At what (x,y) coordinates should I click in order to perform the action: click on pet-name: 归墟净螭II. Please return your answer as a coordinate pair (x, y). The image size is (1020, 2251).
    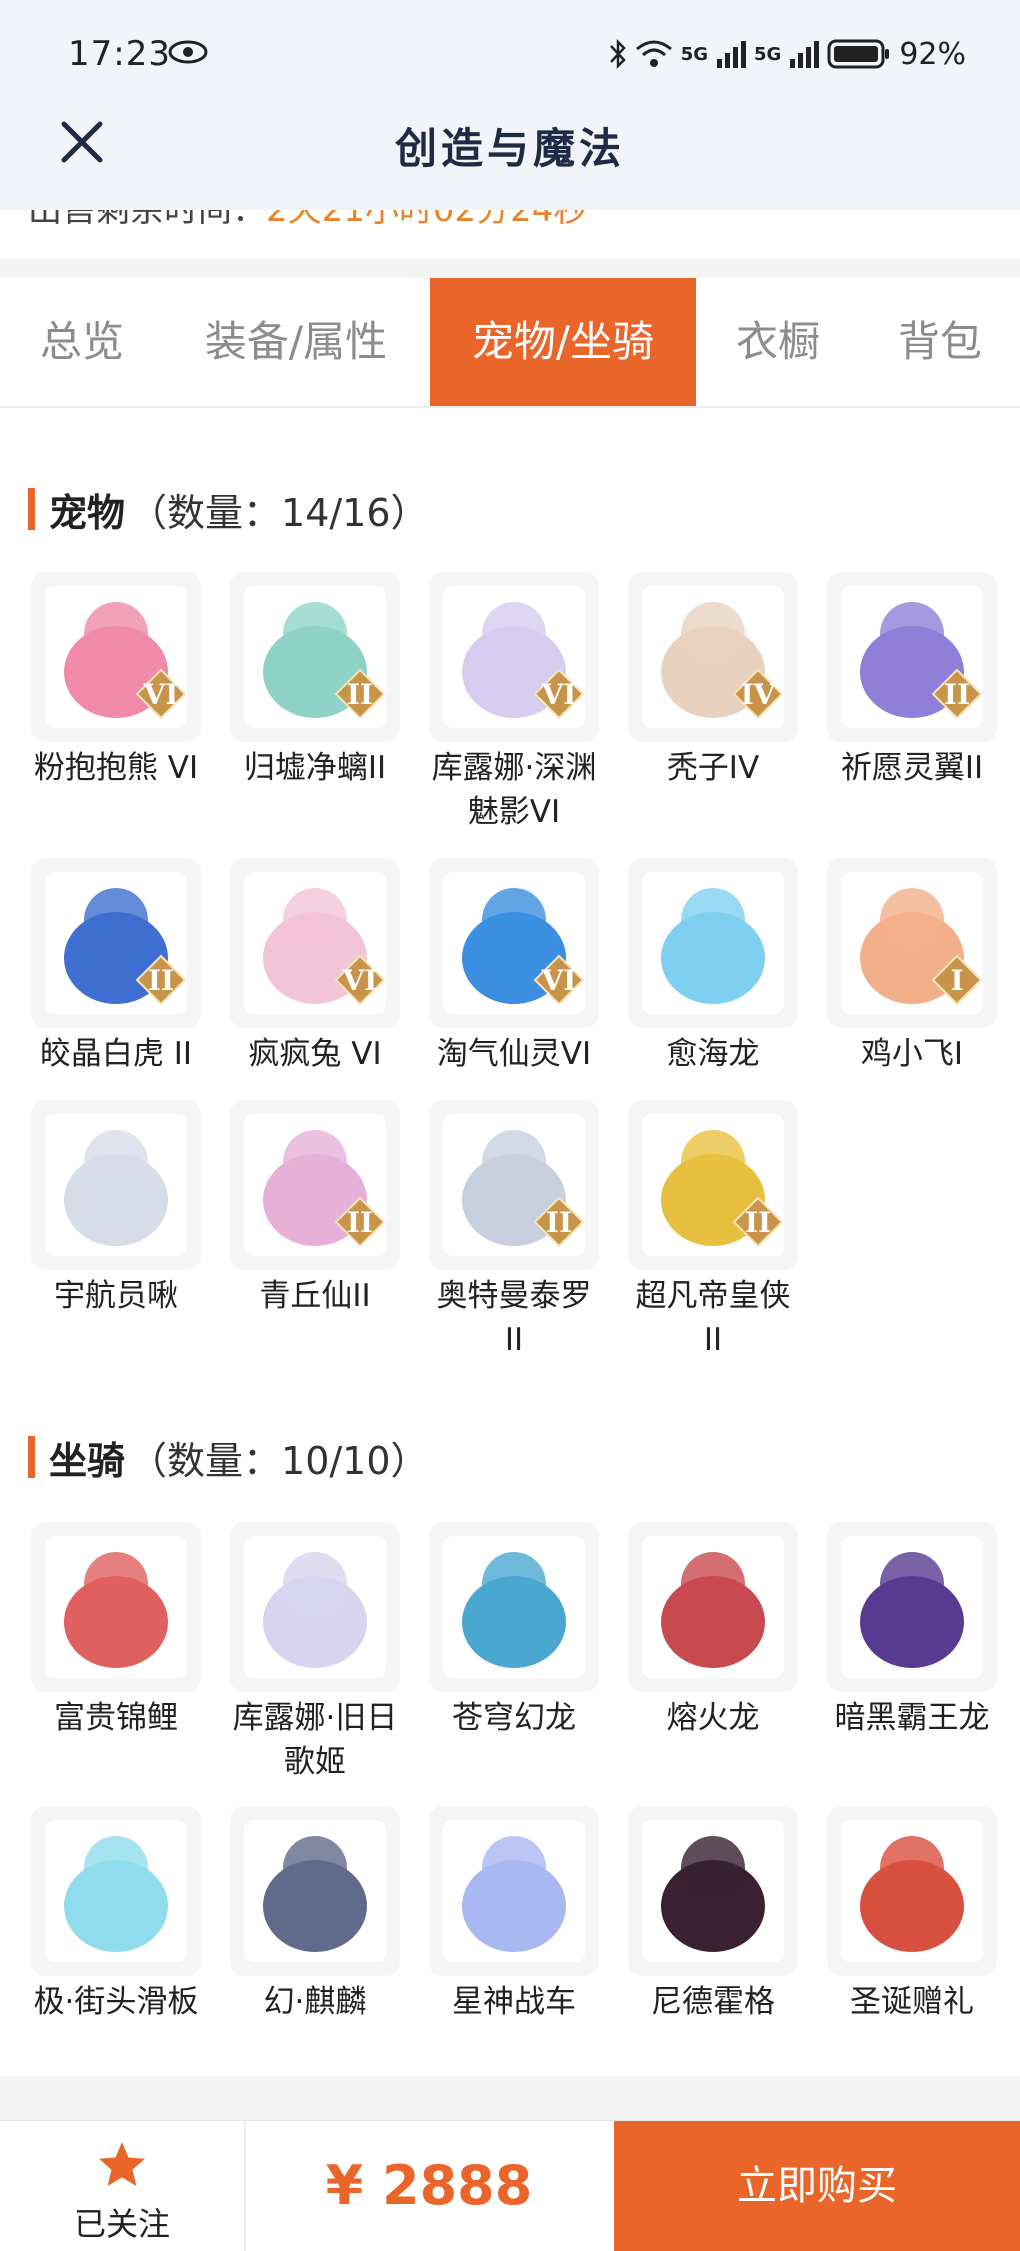
    Looking at the image, I should click on (315, 768).